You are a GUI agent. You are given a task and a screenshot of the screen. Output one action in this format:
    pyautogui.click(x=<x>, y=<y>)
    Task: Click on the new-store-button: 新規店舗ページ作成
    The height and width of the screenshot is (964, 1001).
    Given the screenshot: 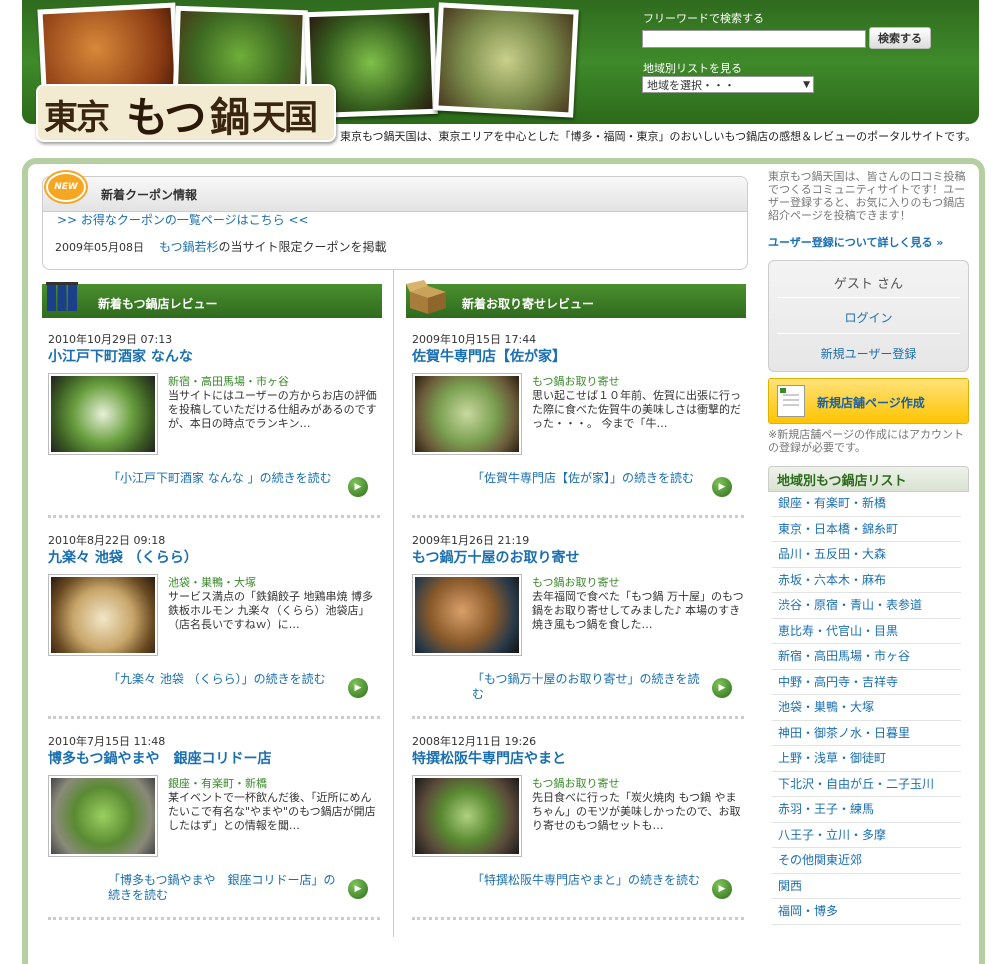 What is the action you would take?
    pyautogui.click(x=868, y=401)
    